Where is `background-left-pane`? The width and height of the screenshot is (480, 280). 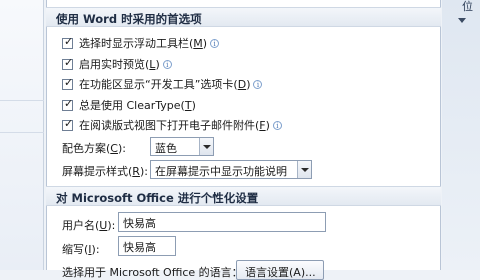
background-left-pane is located at coordinates (22, 135).